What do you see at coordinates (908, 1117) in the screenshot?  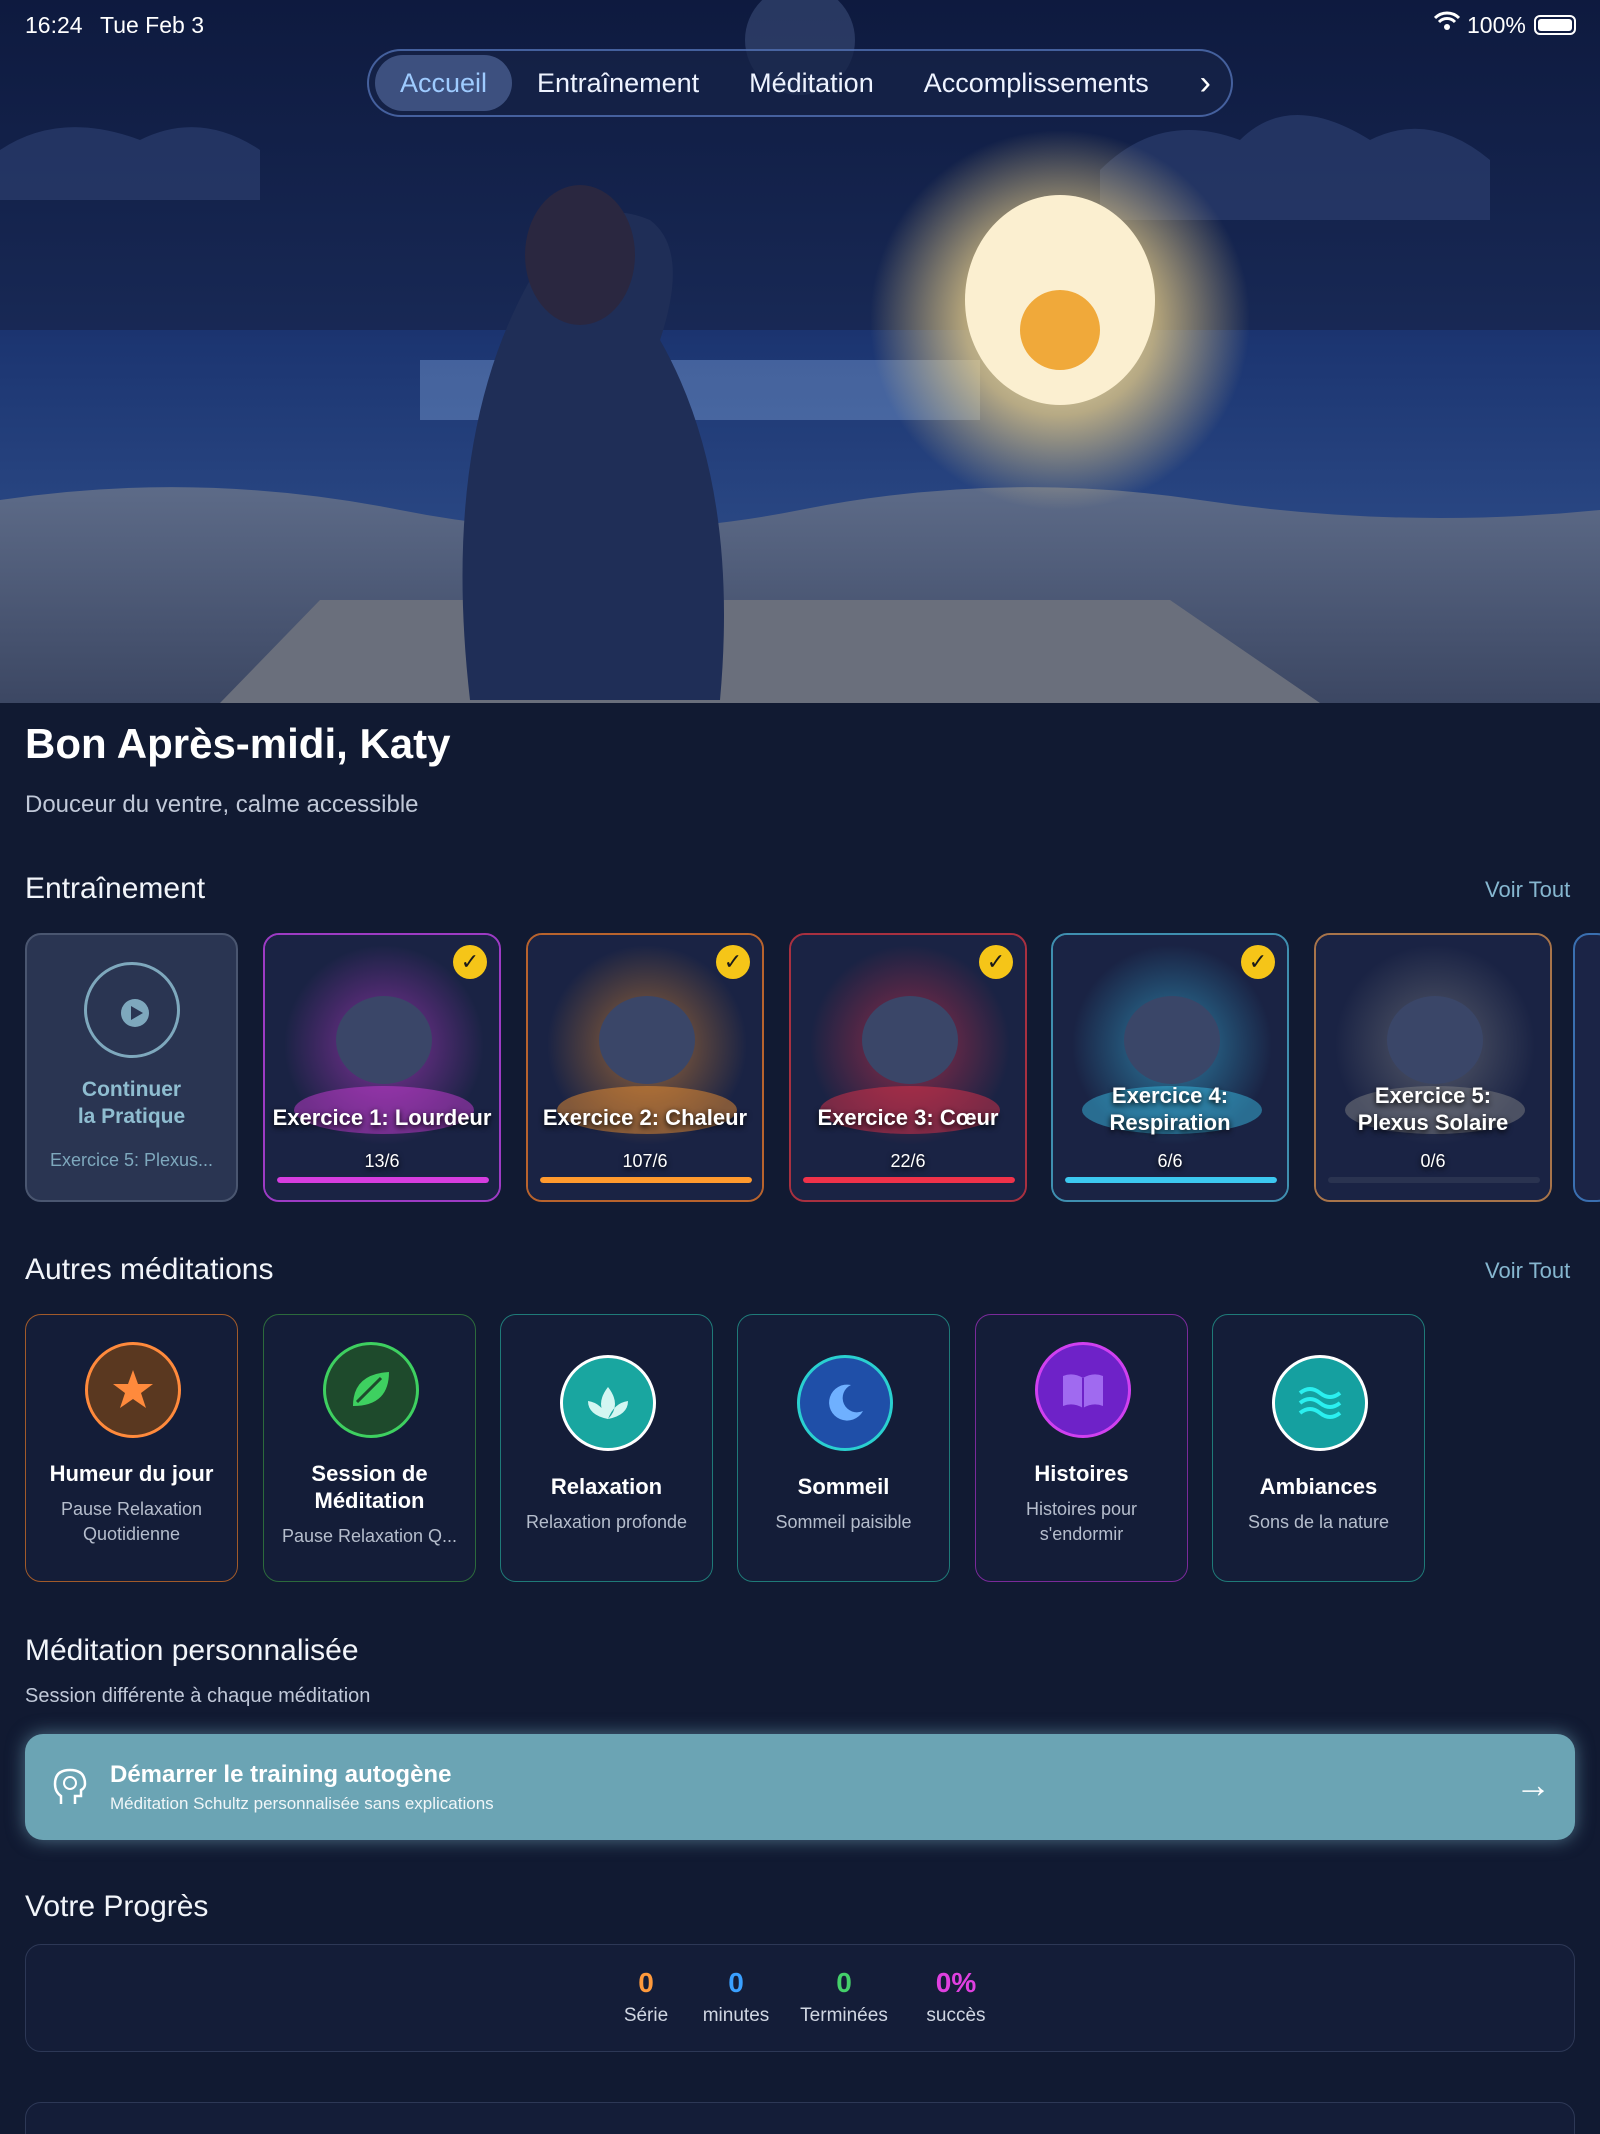 I see `exercise-title: Exercice 3: Cœur` at bounding box center [908, 1117].